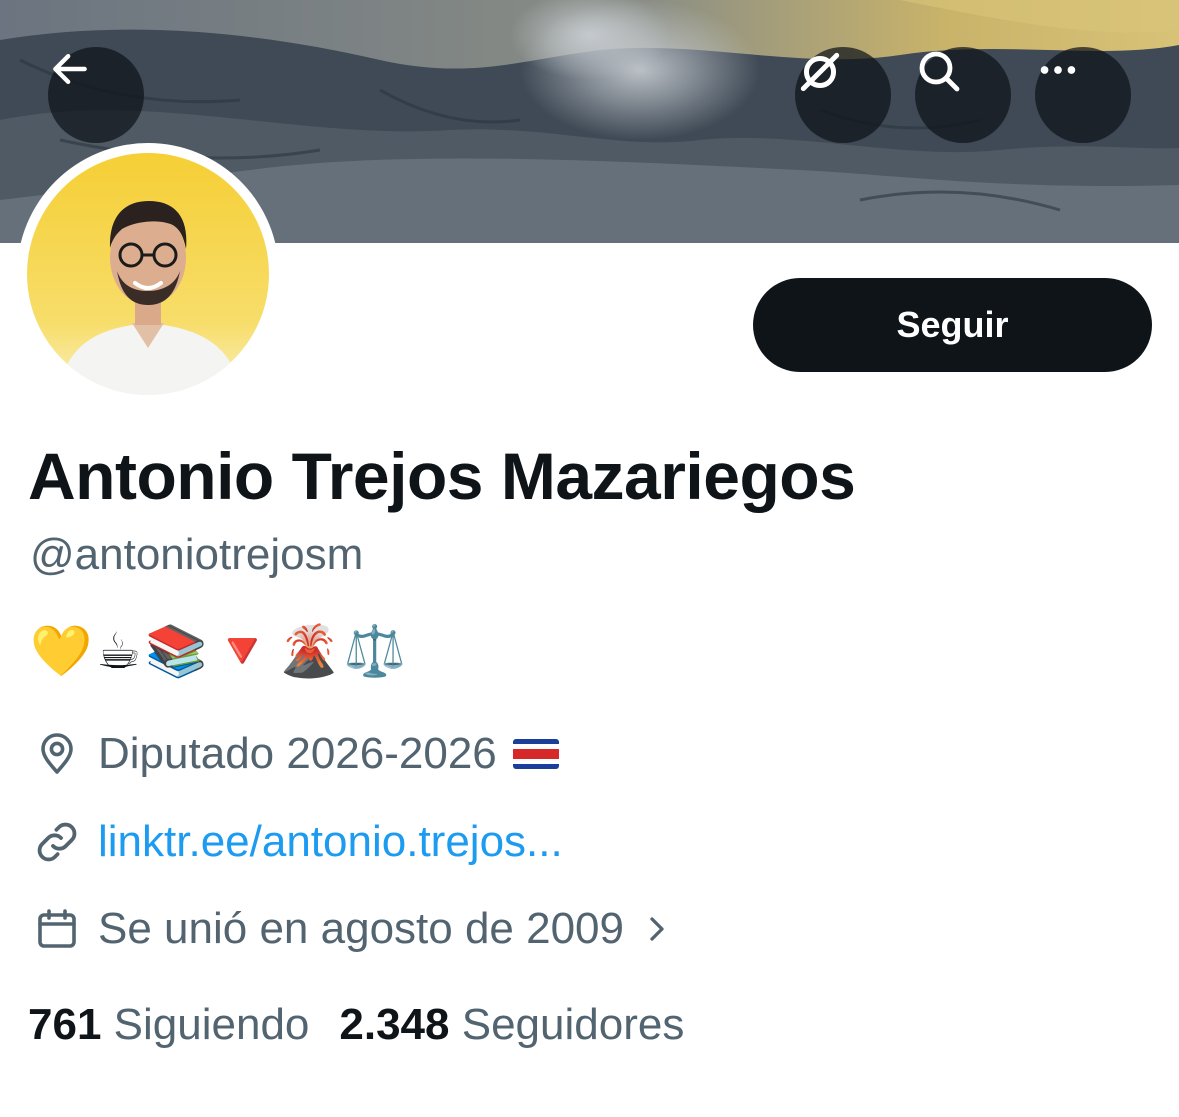 This screenshot has height=1117, width=1179. What do you see at coordinates (963, 95) in the screenshot?
I see `search-button` at bounding box center [963, 95].